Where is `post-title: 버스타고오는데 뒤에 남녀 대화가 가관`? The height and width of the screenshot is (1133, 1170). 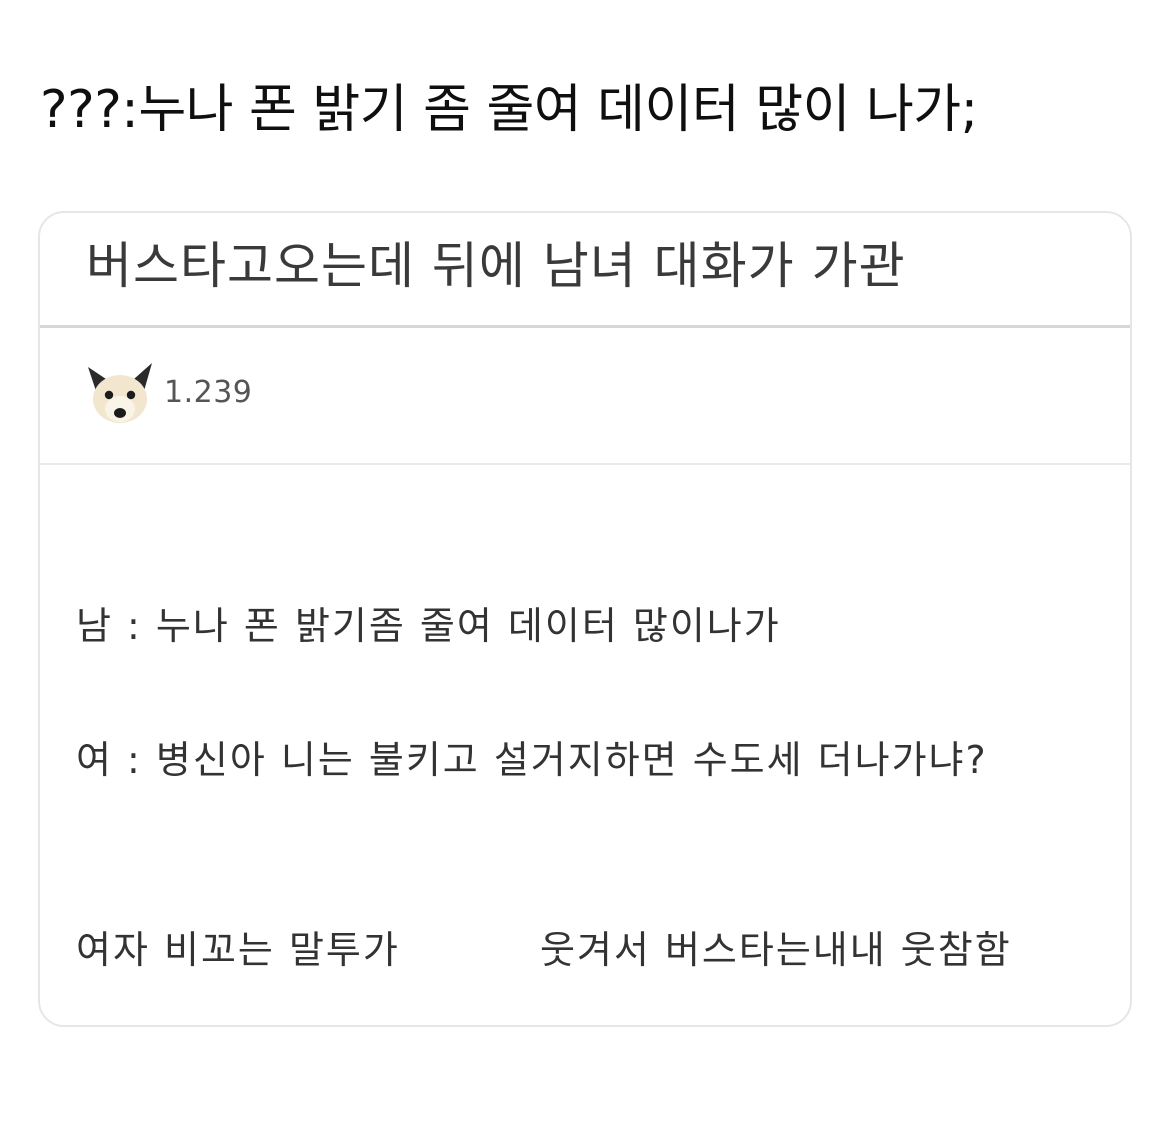
post-title: 버스타고오는데 뒤에 남녀 대화가 가관 is located at coordinates (496, 266).